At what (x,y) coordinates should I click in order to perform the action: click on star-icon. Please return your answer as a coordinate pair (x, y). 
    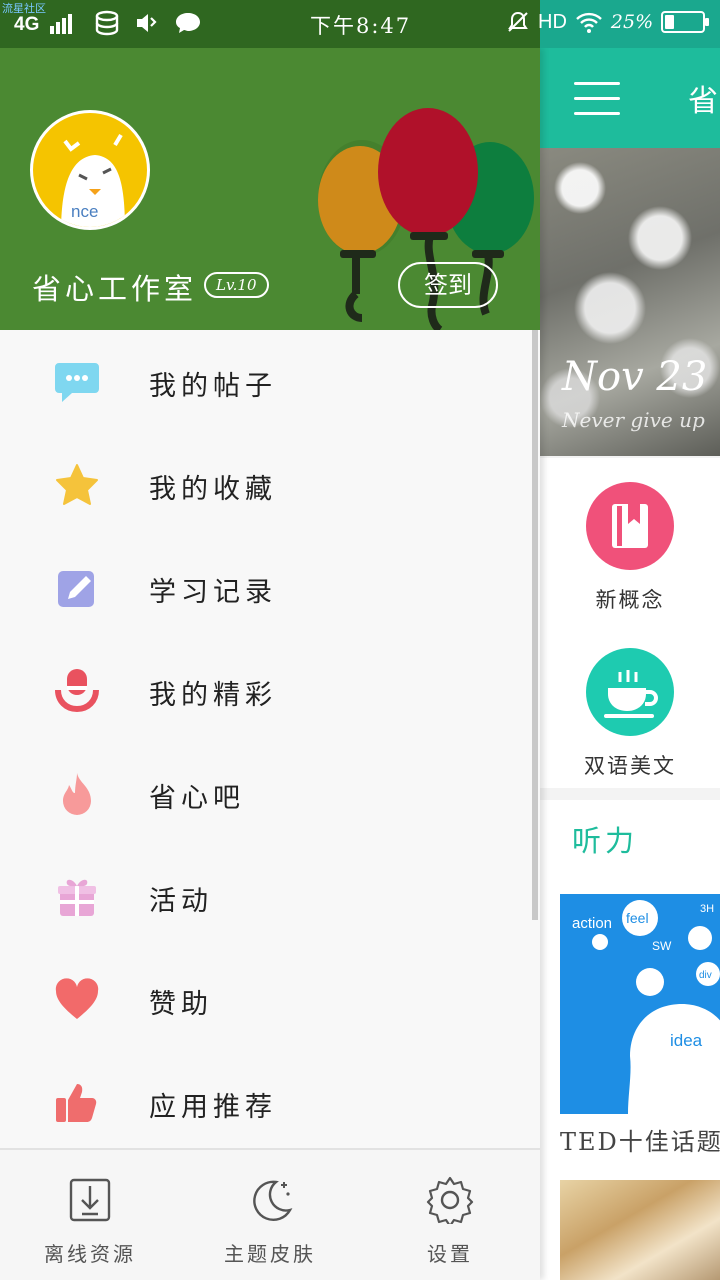
    Looking at the image, I should click on (77, 484).